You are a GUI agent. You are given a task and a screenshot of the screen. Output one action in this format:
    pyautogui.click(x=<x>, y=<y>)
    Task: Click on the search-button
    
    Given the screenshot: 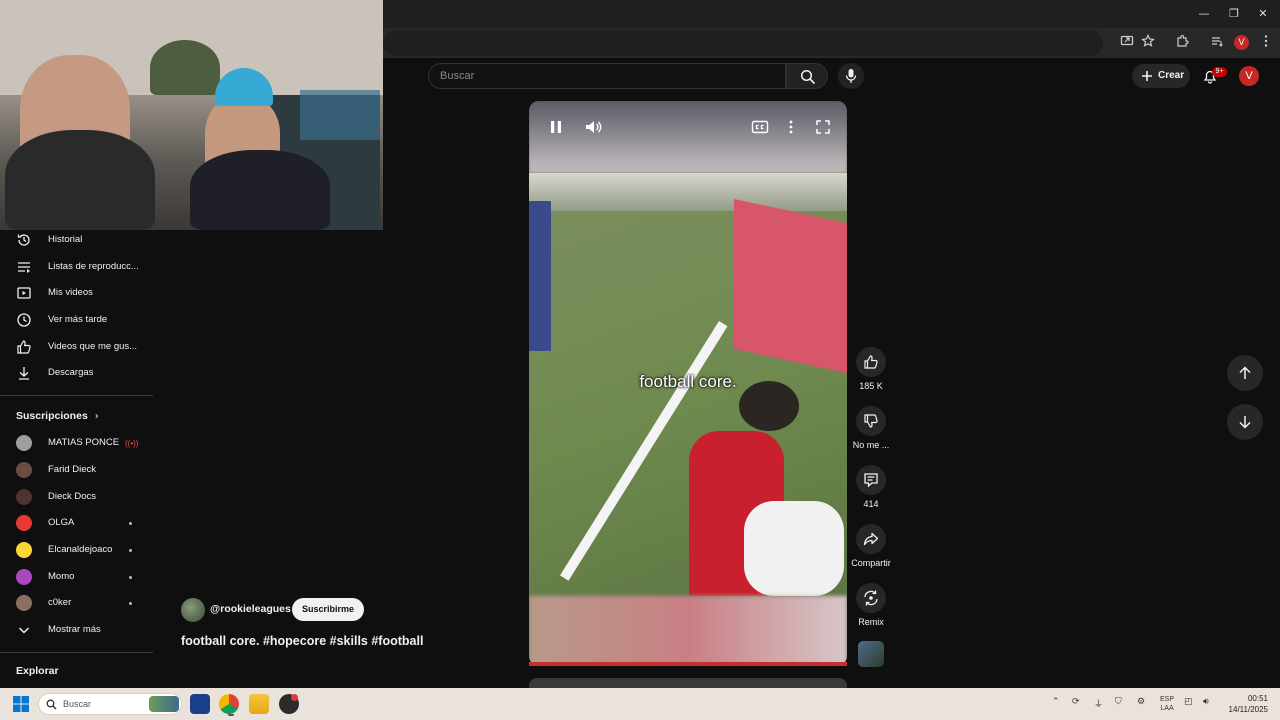 What is the action you would take?
    pyautogui.click(x=807, y=76)
    